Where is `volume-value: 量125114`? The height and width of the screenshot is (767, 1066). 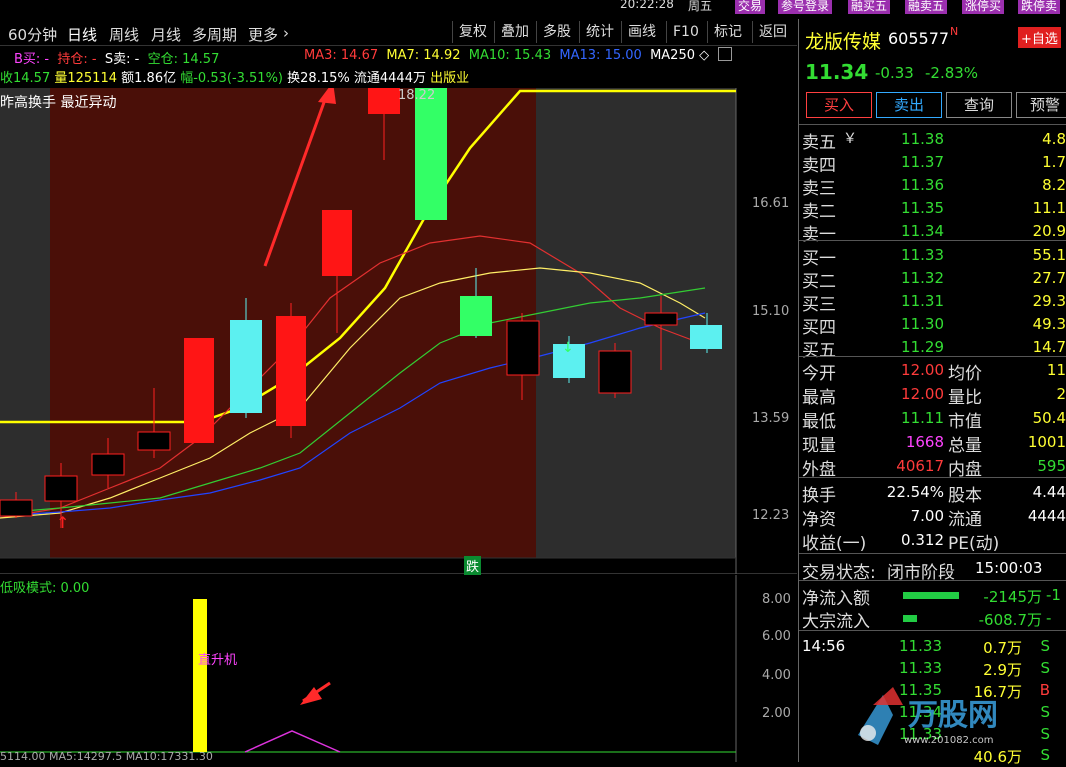
volume-value: 量125114 is located at coordinates (85, 78).